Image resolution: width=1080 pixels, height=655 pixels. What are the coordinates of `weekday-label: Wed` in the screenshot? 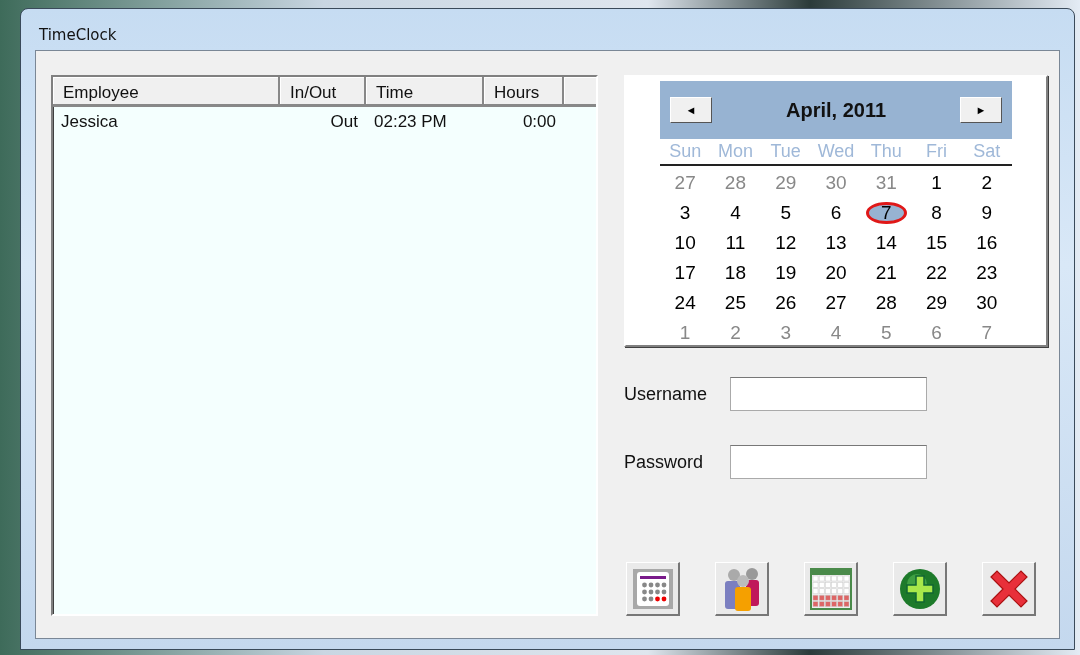 It's located at (836, 151).